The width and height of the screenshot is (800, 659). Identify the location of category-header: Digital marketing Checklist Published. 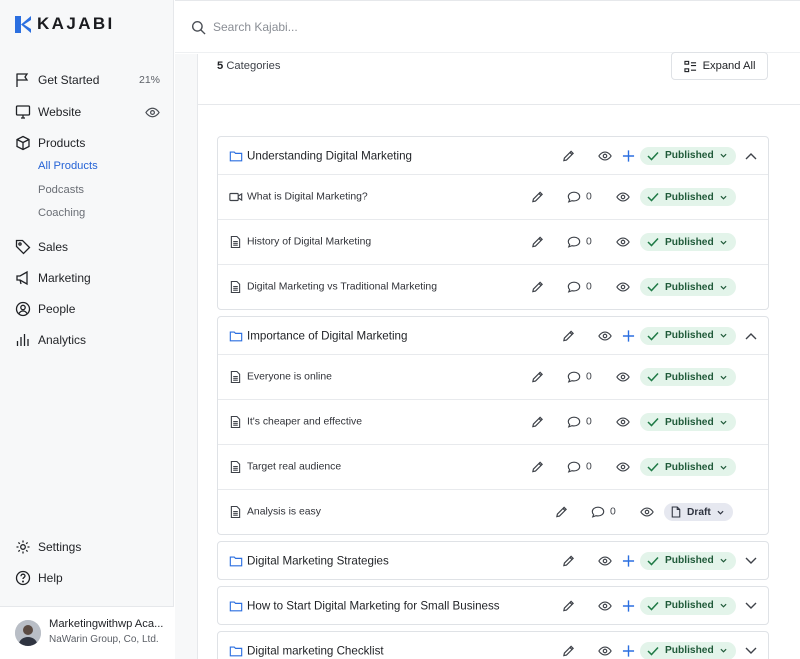
(493, 645).